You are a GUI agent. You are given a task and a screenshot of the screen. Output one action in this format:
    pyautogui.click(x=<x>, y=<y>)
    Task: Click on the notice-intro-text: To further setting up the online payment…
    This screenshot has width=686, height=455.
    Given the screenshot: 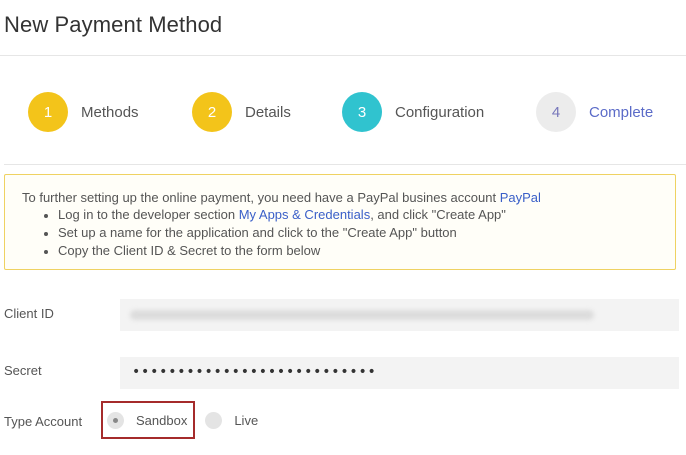 What is the action you would take?
    pyautogui.click(x=261, y=197)
    